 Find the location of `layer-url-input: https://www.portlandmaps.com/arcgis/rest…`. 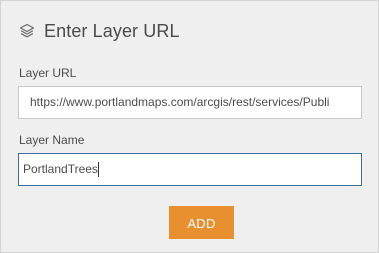

layer-url-input: https://www.portlandmaps.com/arcgis/rest… is located at coordinates (190, 102).